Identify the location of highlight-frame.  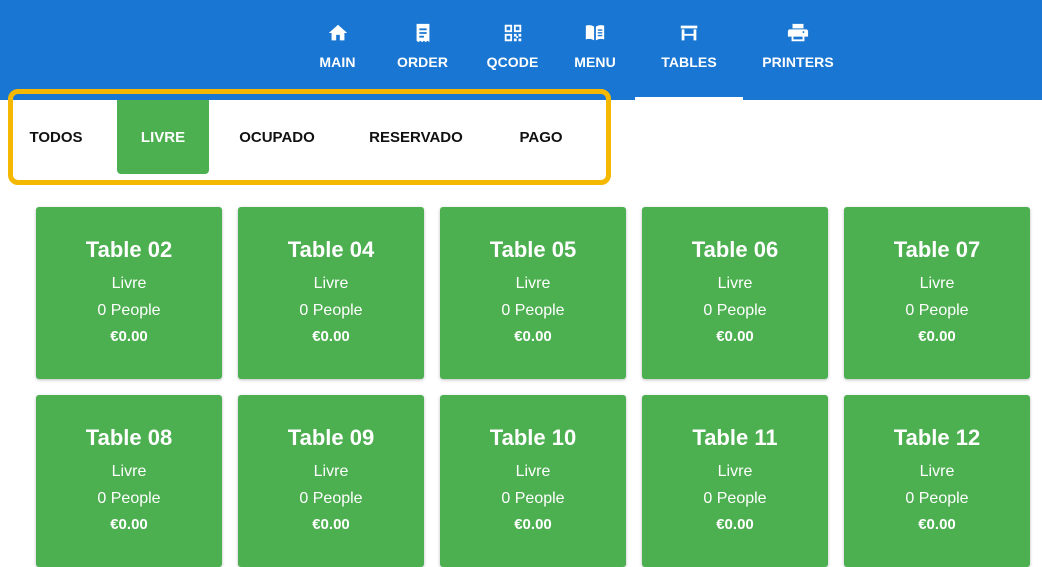
(309, 137).